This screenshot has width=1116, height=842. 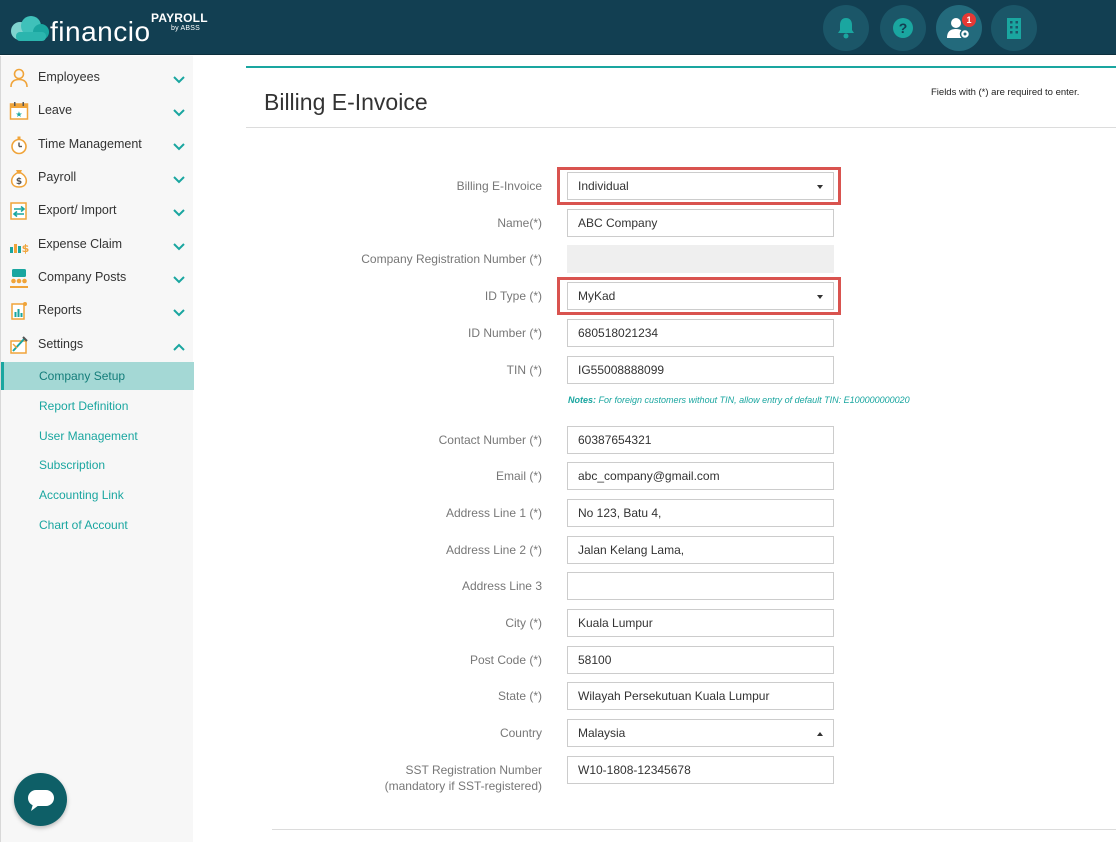 I want to click on address3-input, so click(x=700, y=586).